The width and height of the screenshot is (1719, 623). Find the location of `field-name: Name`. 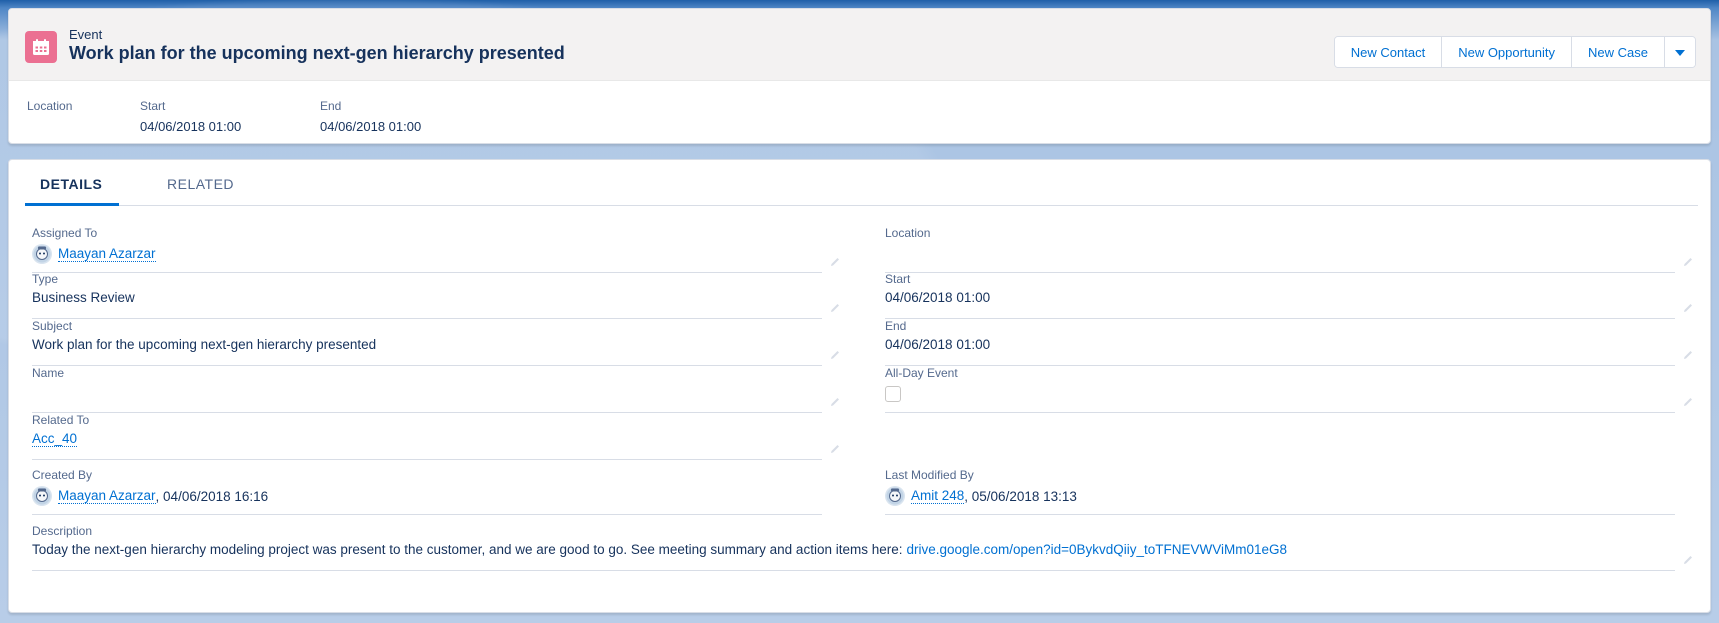

field-name: Name is located at coordinates (442, 389).